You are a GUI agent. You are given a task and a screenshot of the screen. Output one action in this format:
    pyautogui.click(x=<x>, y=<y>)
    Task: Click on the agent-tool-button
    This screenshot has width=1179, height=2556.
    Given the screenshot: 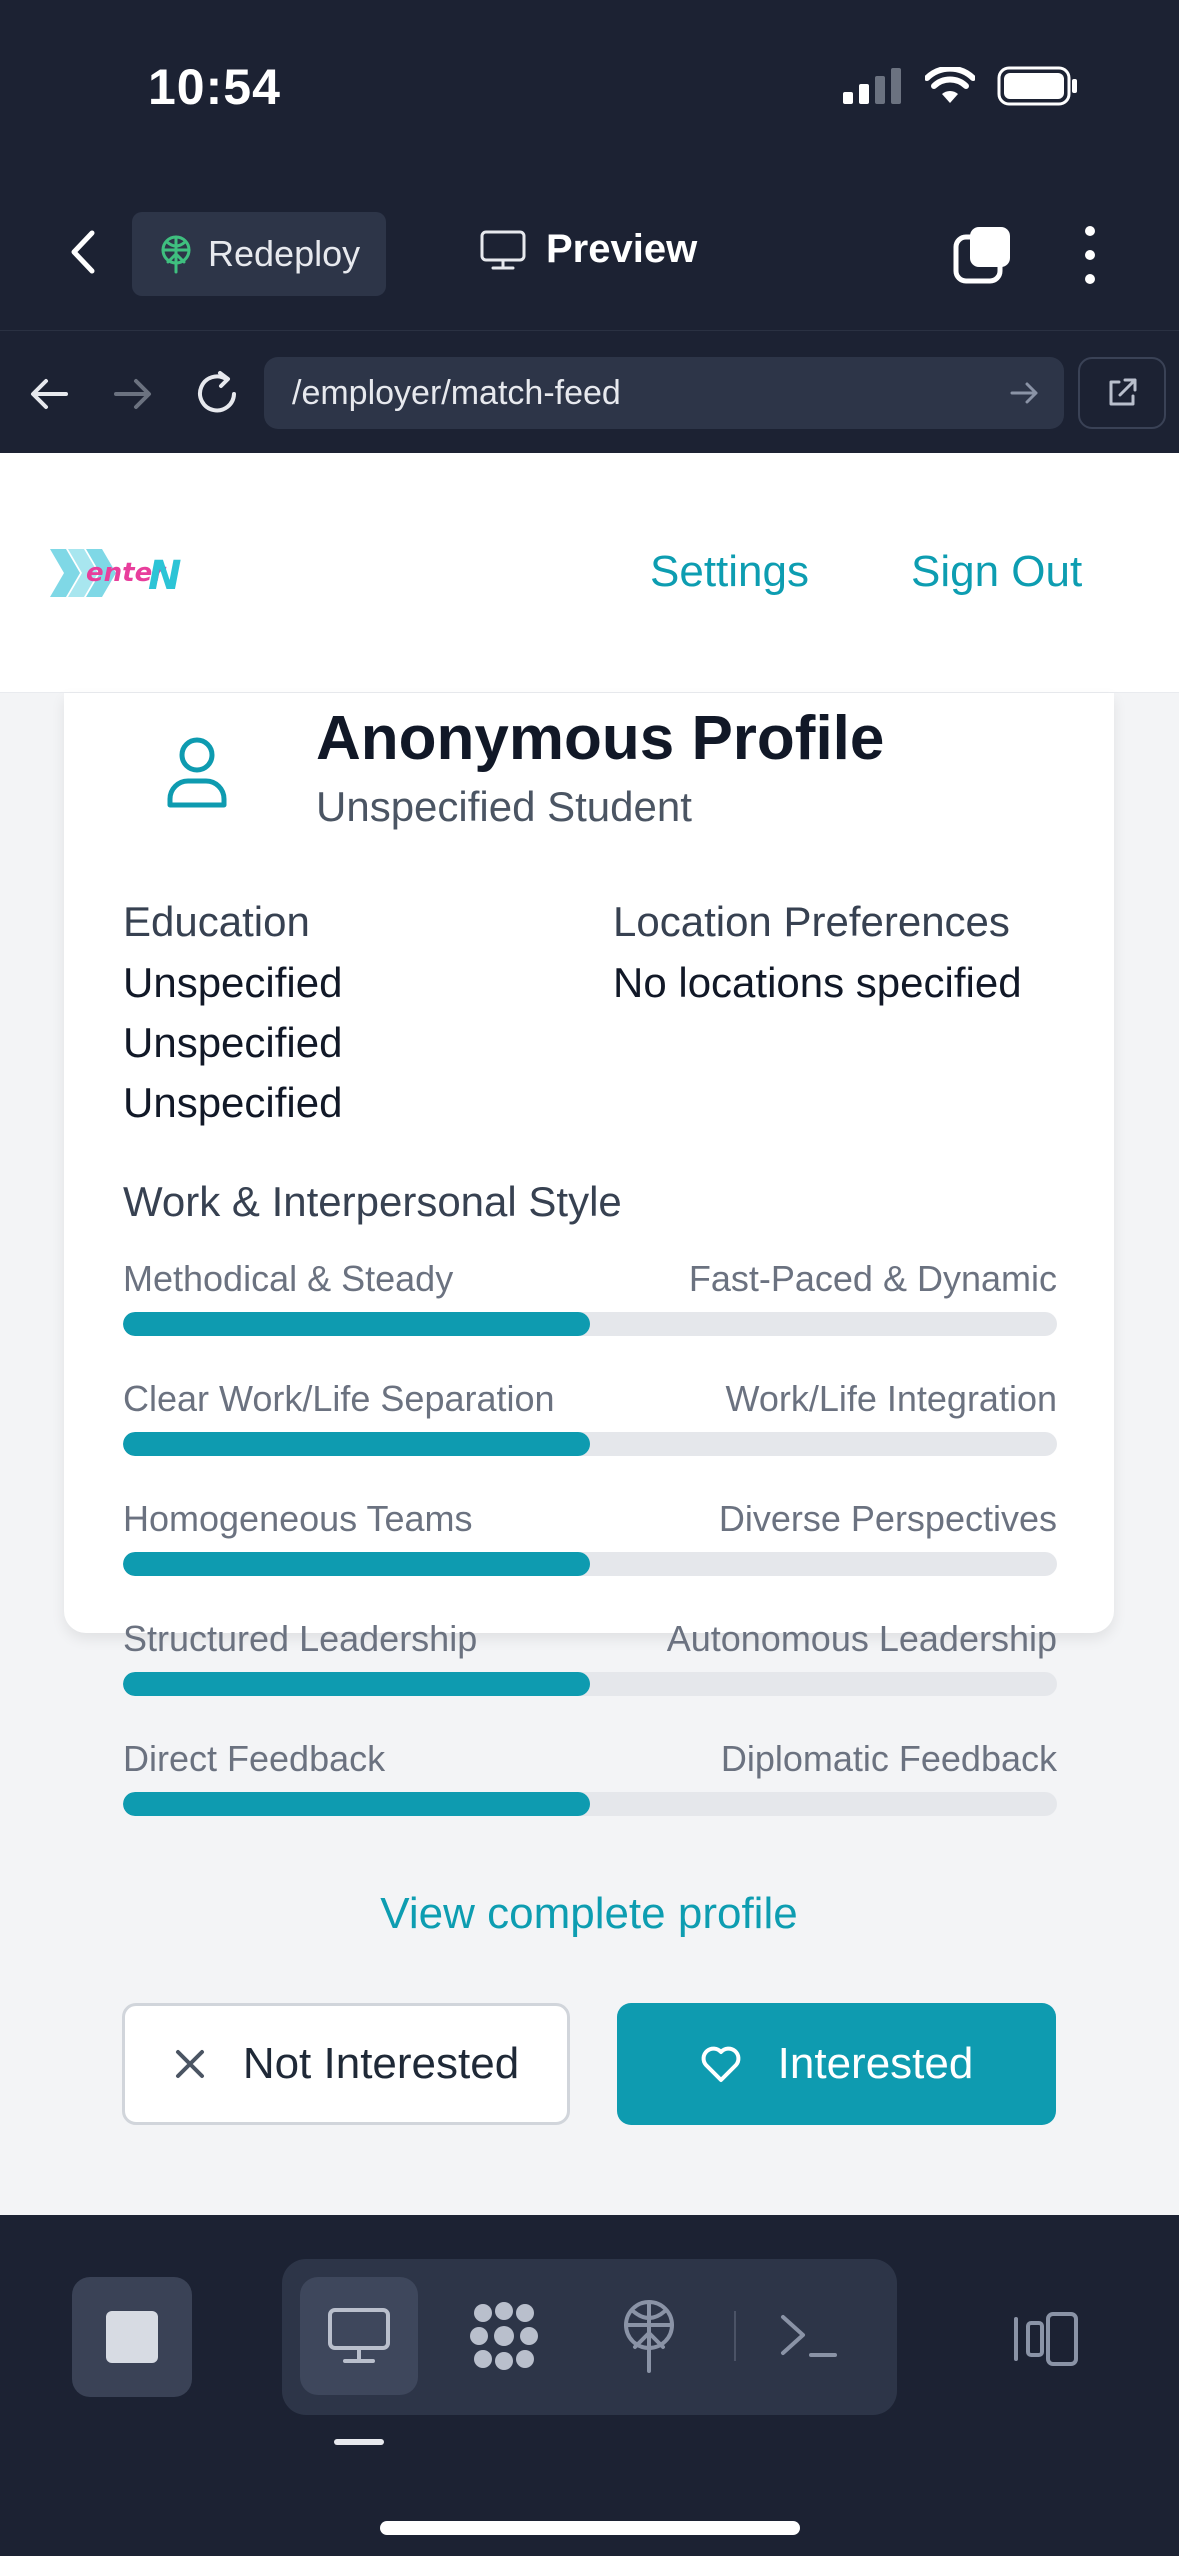 What is the action you would take?
    pyautogui.click(x=504, y=2336)
    